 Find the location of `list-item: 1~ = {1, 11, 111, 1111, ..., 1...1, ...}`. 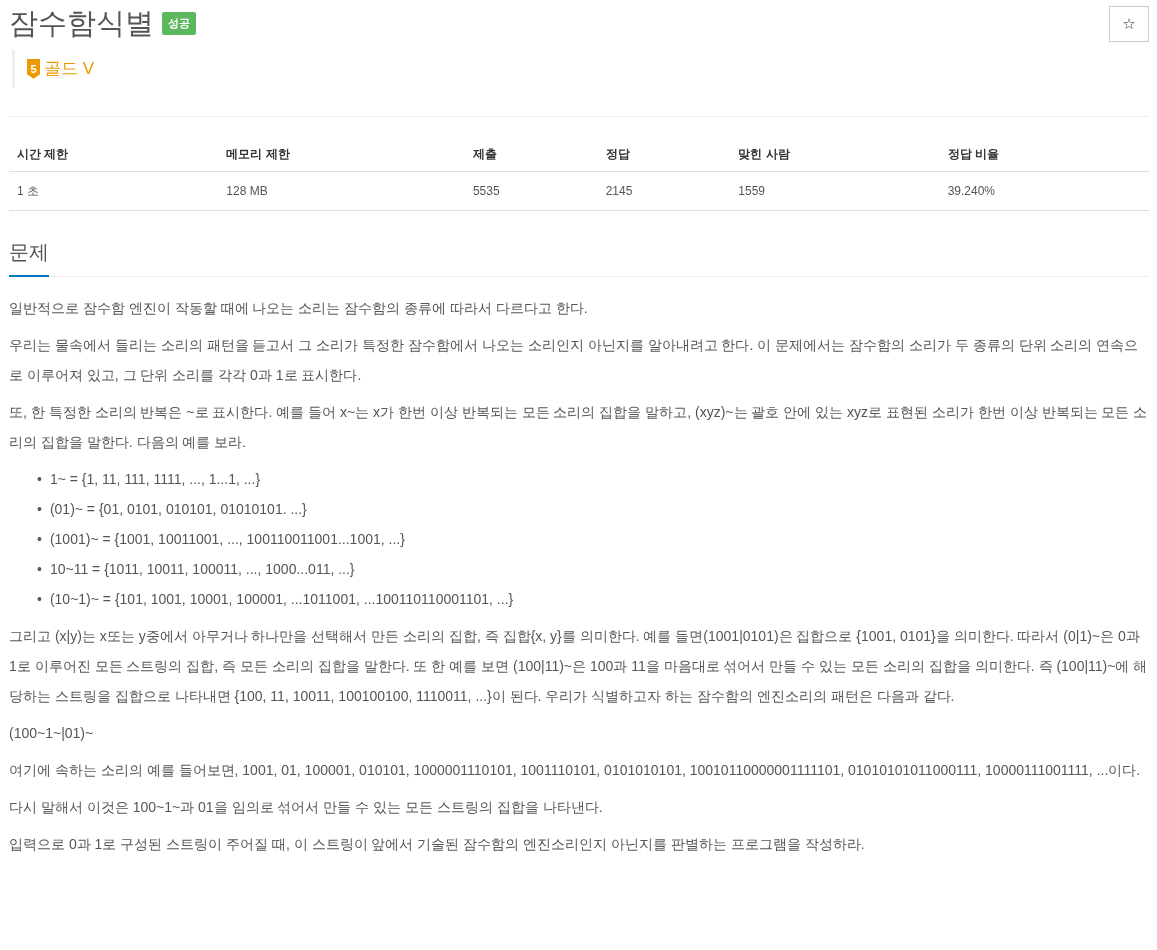

list-item: 1~ = {1, 11, 111, 1111, ..., 1...1, ...} is located at coordinates (155, 479).